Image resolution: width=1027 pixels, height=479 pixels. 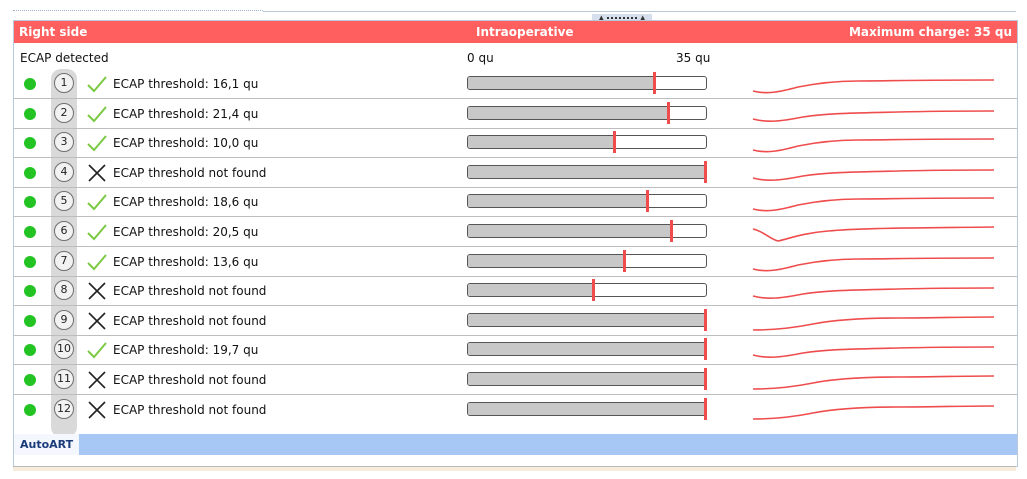 I want to click on ecap-detected-label: ECAP detected, so click(x=64, y=58).